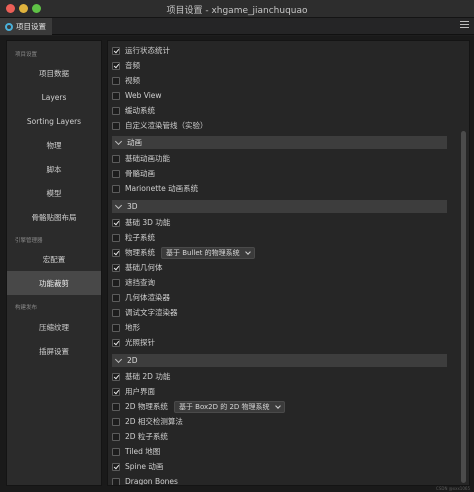 This screenshot has width=474, height=492. What do you see at coordinates (126, 327) in the screenshot?
I see `list-item: 地形` at bounding box center [126, 327].